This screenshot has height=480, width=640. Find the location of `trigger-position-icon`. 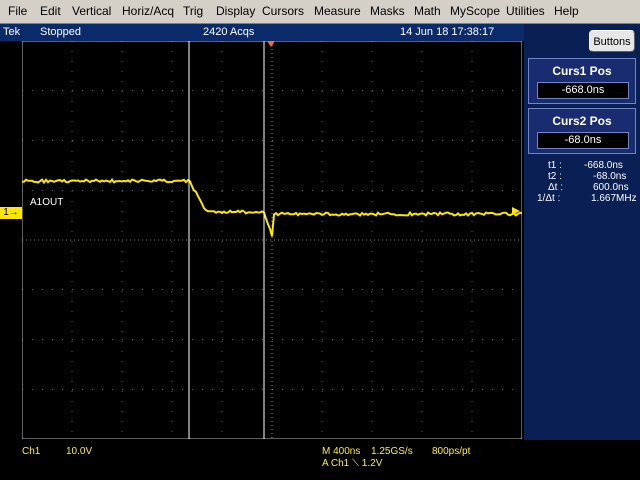

trigger-position-icon is located at coordinates (271, 44).